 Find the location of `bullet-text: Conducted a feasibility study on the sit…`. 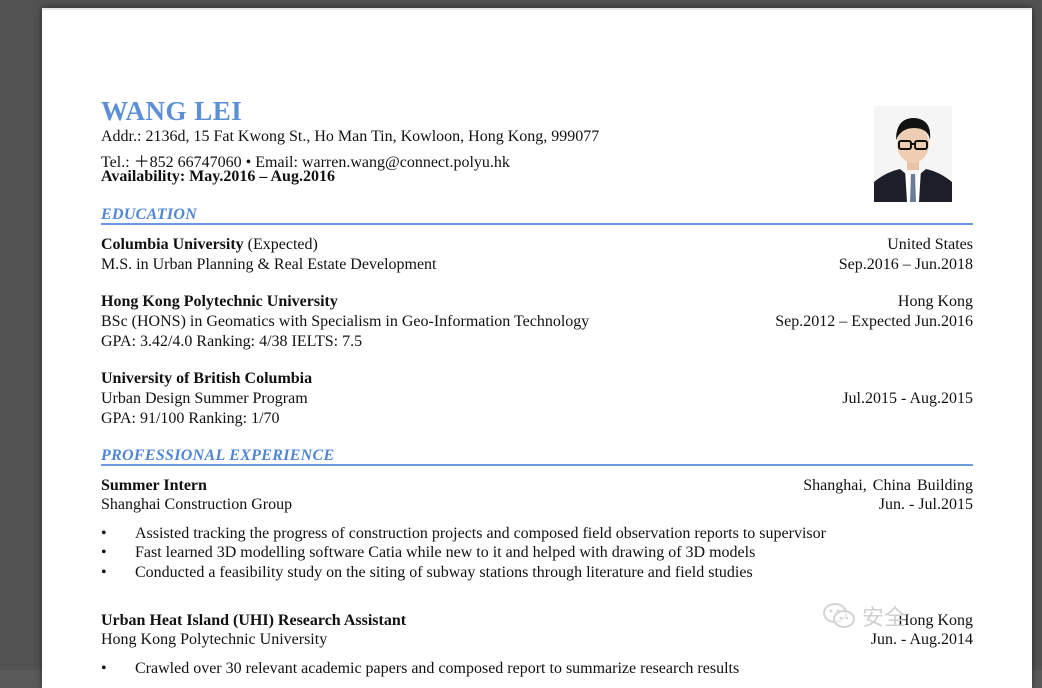

bullet-text: Conducted a feasibility study on the sit… is located at coordinates (444, 572).